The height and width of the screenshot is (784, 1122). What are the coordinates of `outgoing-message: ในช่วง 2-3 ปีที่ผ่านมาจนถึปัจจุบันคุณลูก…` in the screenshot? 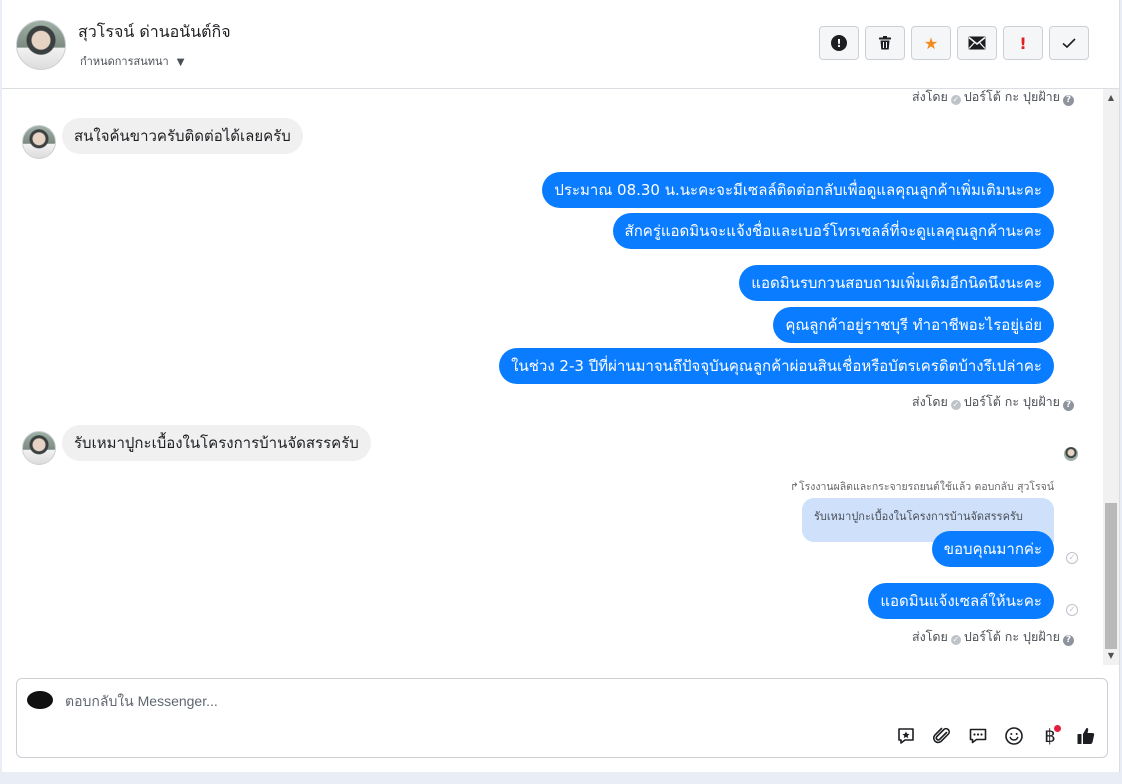 It's located at (776, 366).